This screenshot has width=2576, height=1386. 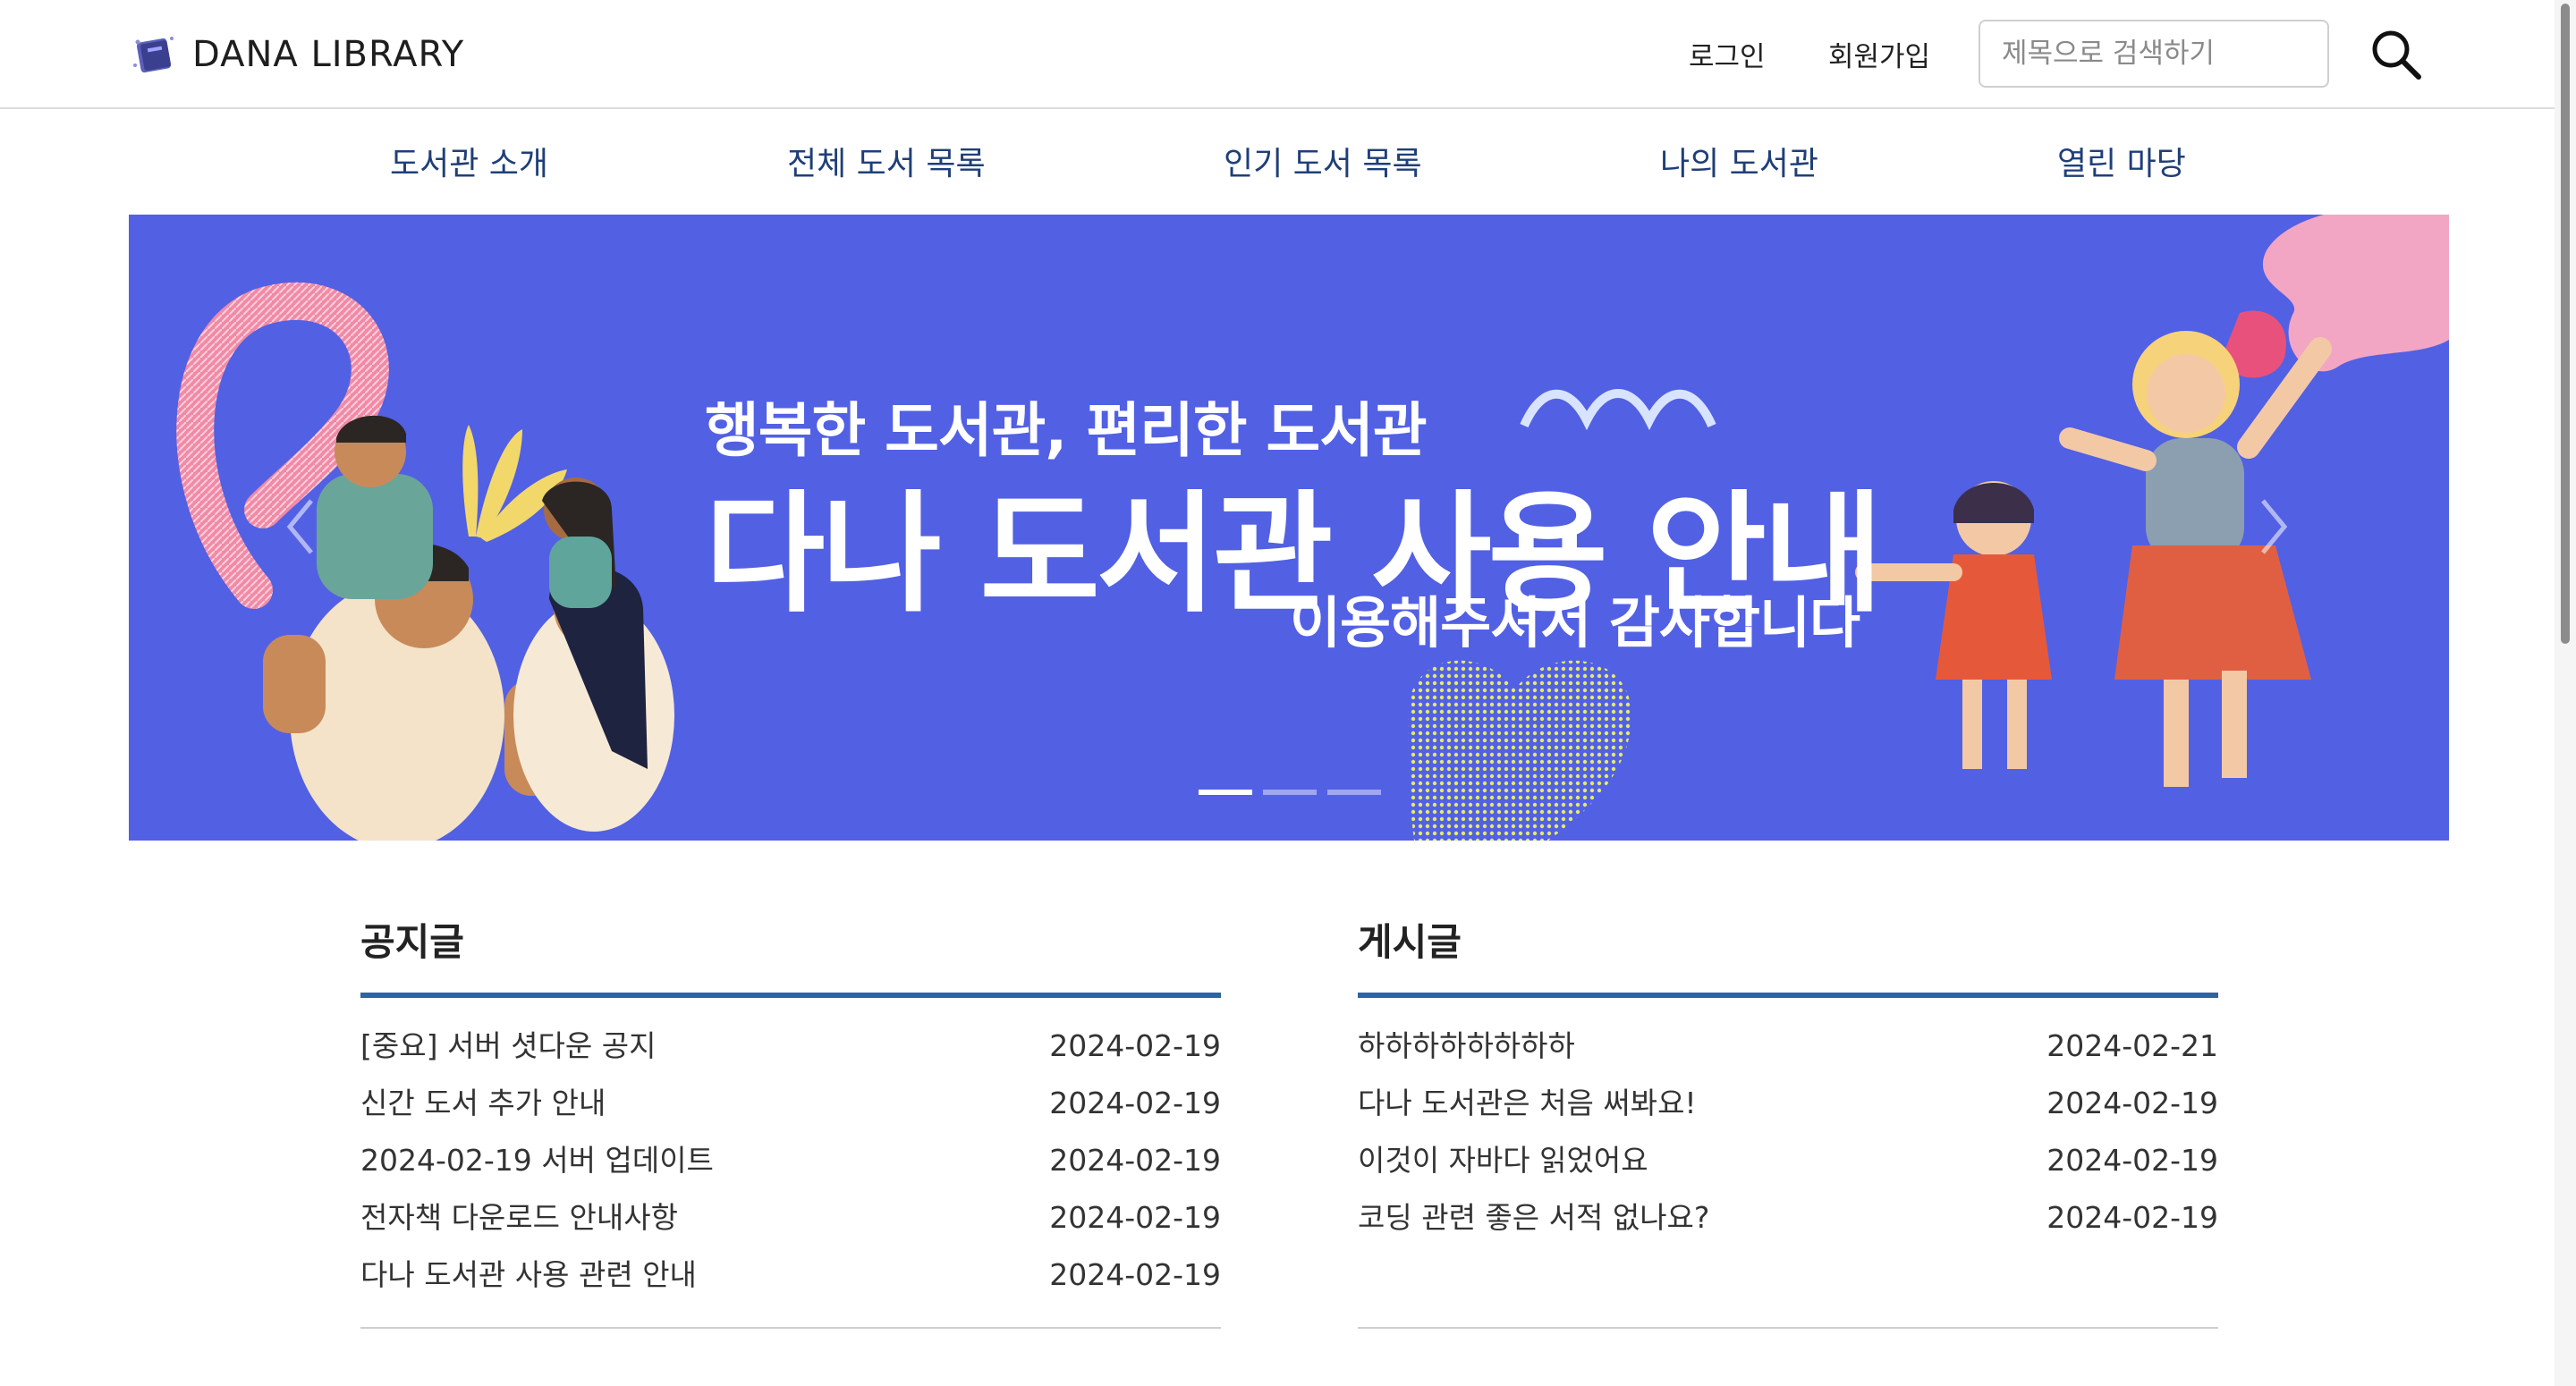 What do you see at coordinates (328, 54) in the screenshot?
I see `logo-text: DANA LIBRARY` at bounding box center [328, 54].